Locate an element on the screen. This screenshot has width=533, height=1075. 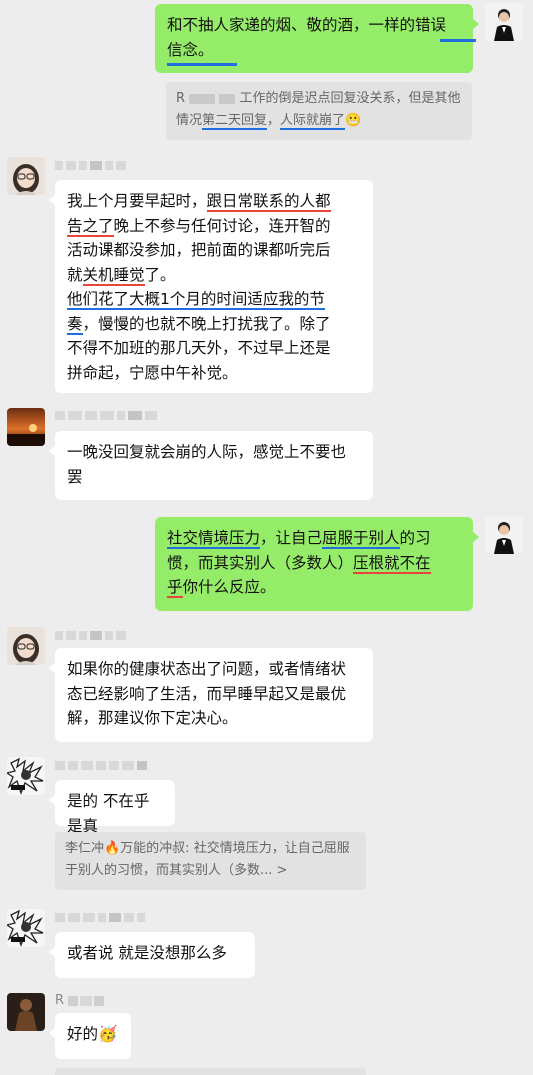
message-text: 或者说 就是没想那么多 is located at coordinates (147, 953).